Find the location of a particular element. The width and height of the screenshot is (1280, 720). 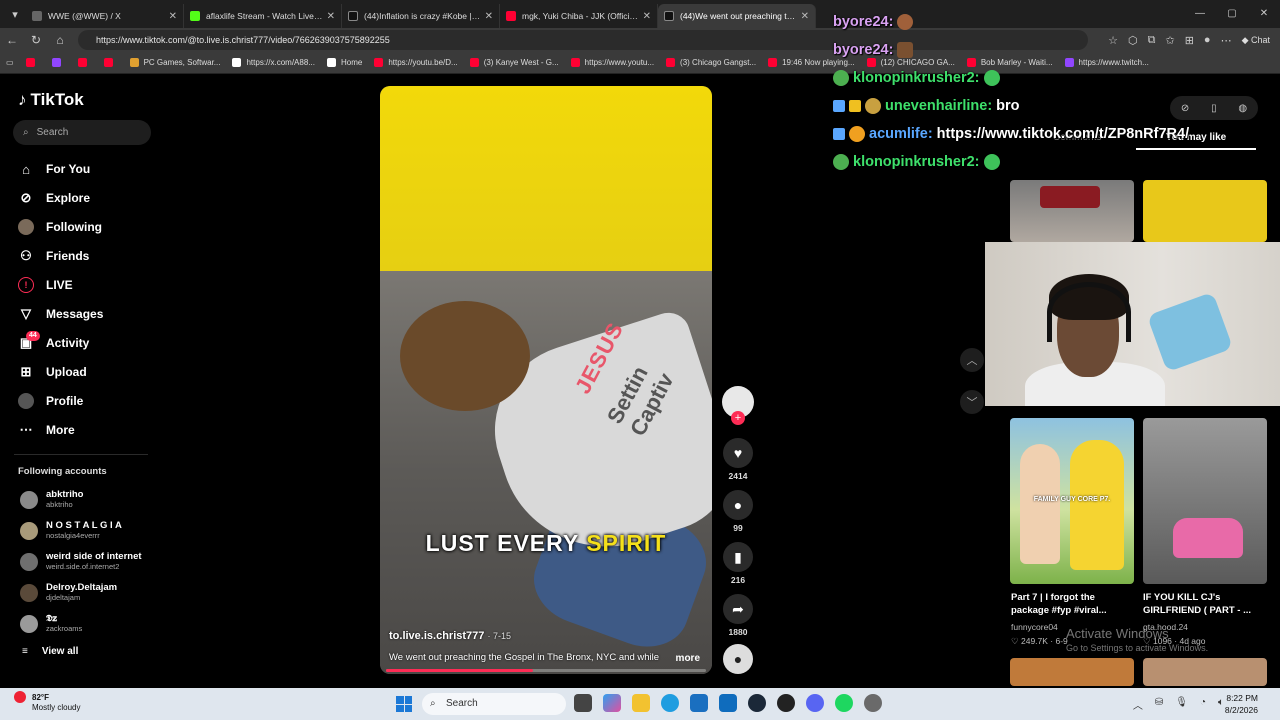

more-button: more is located at coordinates (688, 658).